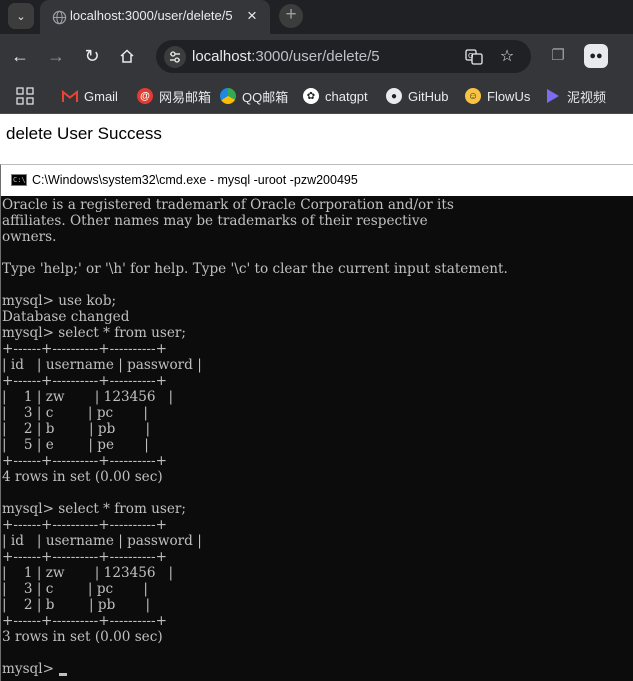  I want to click on profile-avatar: ●●, so click(596, 56).